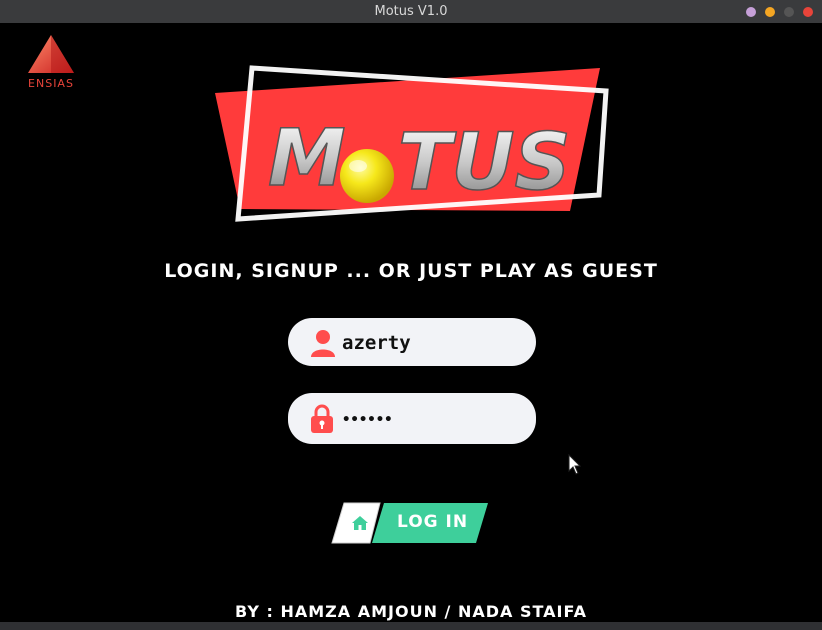 This screenshot has width=822, height=630. Describe the element at coordinates (307, 159) in the screenshot. I see `motus-logo-text: M` at that location.